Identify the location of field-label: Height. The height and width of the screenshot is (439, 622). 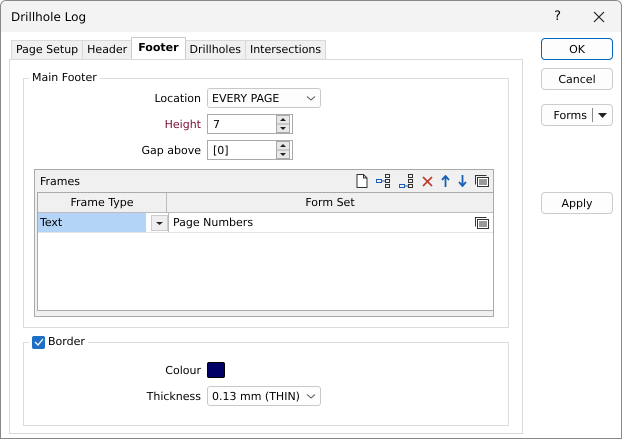
(183, 124).